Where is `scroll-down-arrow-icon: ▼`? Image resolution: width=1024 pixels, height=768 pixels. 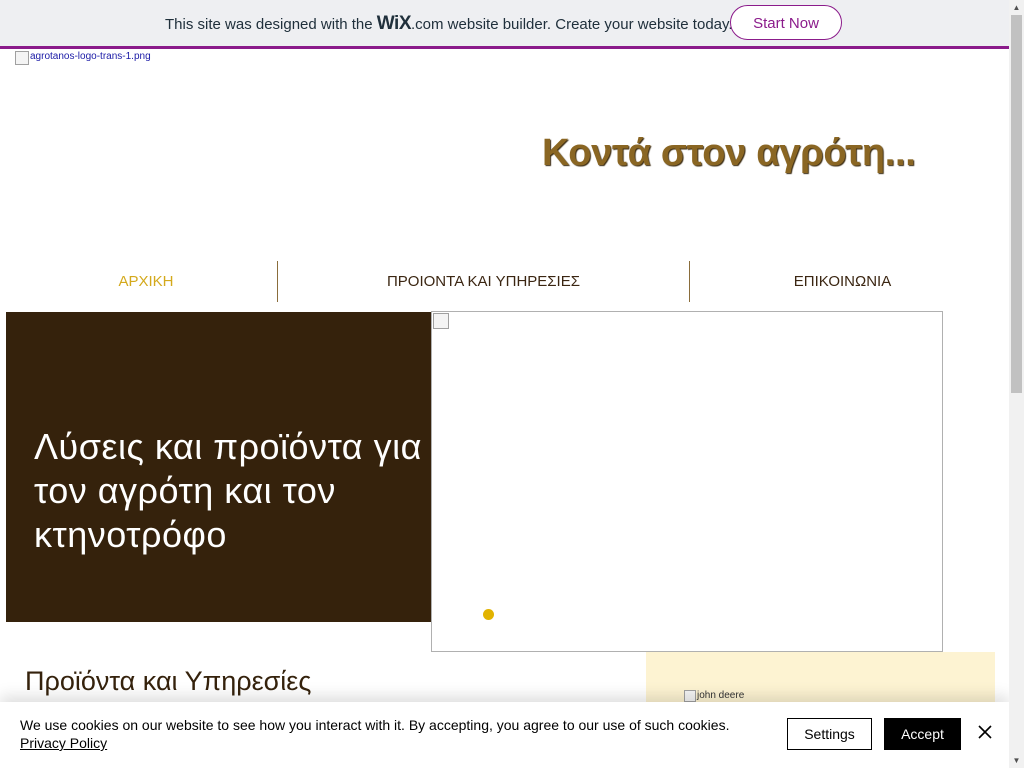 scroll-down-arrow-icon: ▼ is located at coordinates (1016, 760).